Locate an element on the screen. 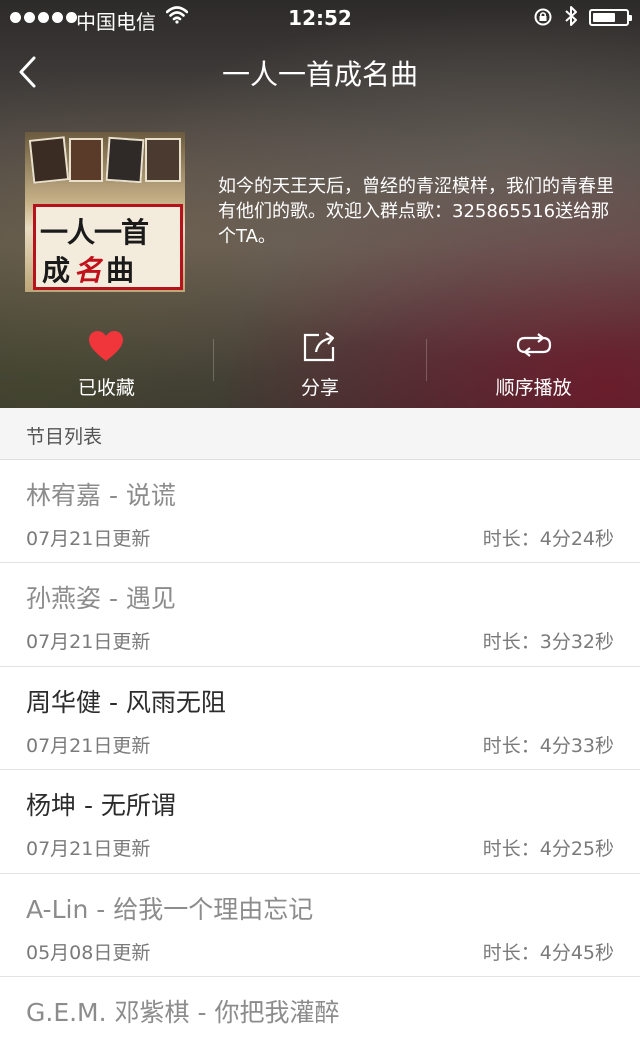 The width and height of the screenshot is (640, 1046). program-title: 林宥嘉 - 说谎 is located at coordinates (101, 495).